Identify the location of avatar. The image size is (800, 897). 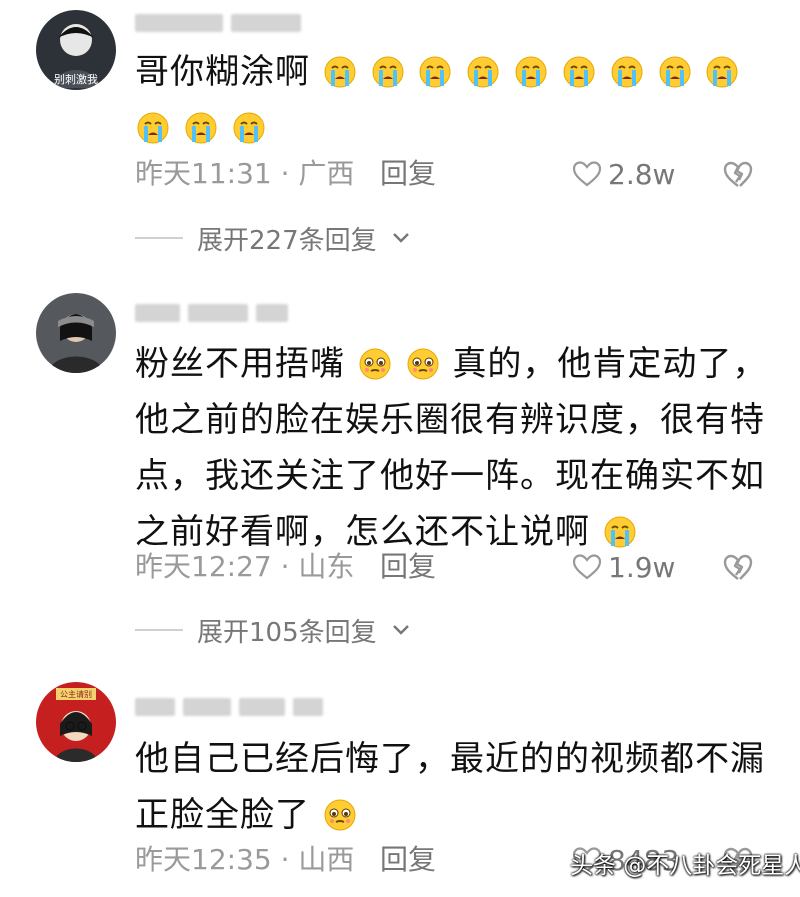
(76, 333).